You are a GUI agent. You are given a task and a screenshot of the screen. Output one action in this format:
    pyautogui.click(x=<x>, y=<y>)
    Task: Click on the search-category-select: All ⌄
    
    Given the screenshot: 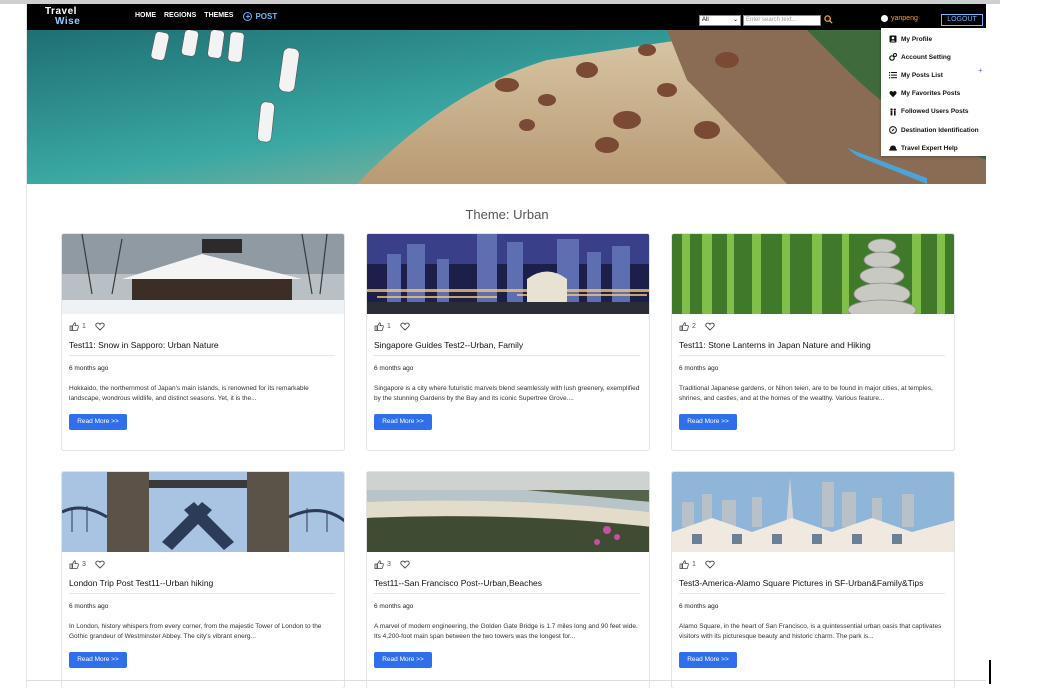 What is the action you would take?
    pyautogui.click(x=720, y=20)
    